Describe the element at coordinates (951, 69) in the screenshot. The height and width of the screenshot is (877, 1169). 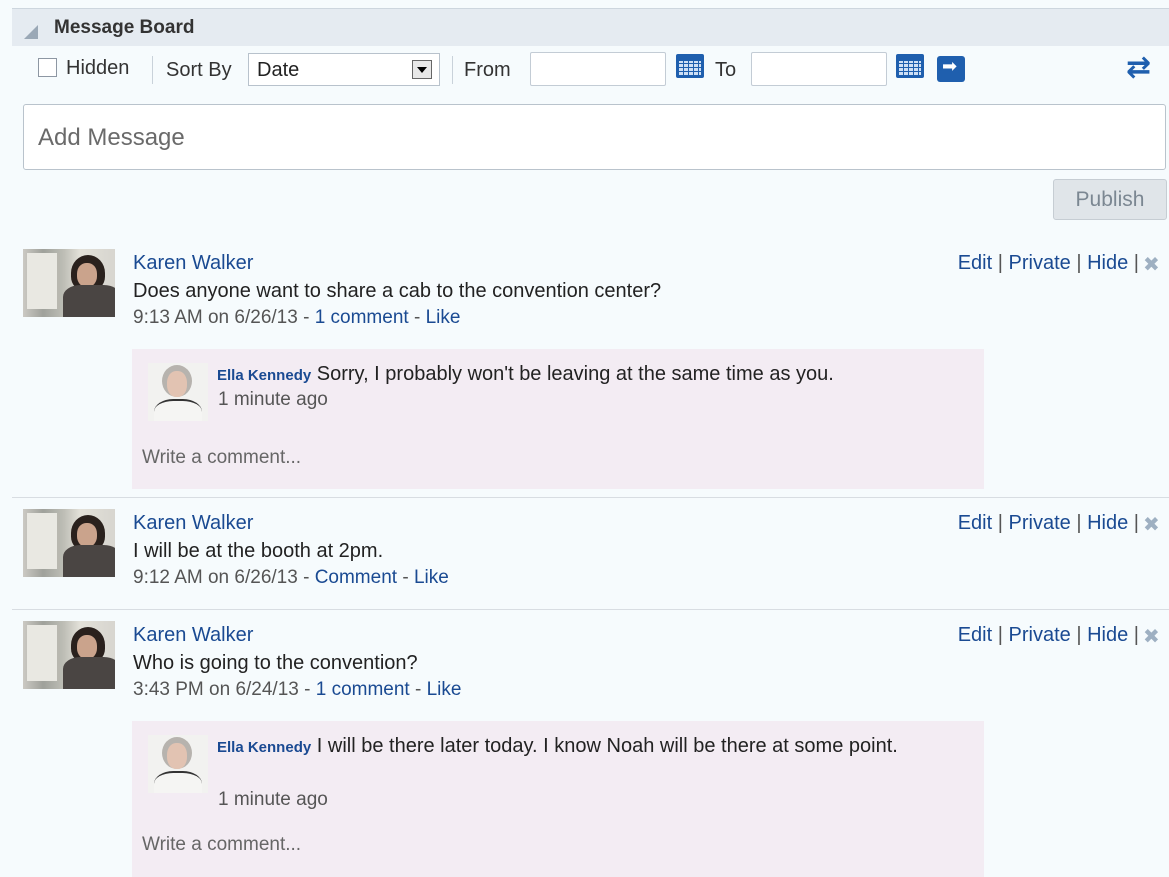
I see `arrow-right-icon` at that location.